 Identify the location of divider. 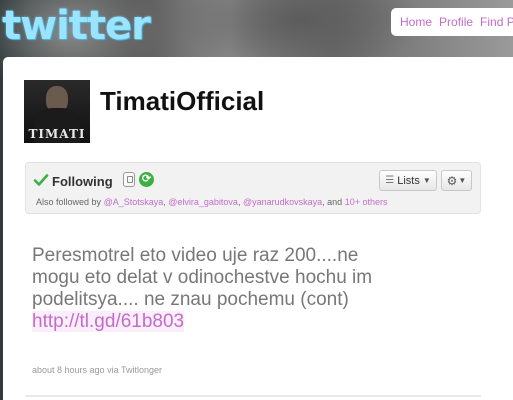
(253, 396).